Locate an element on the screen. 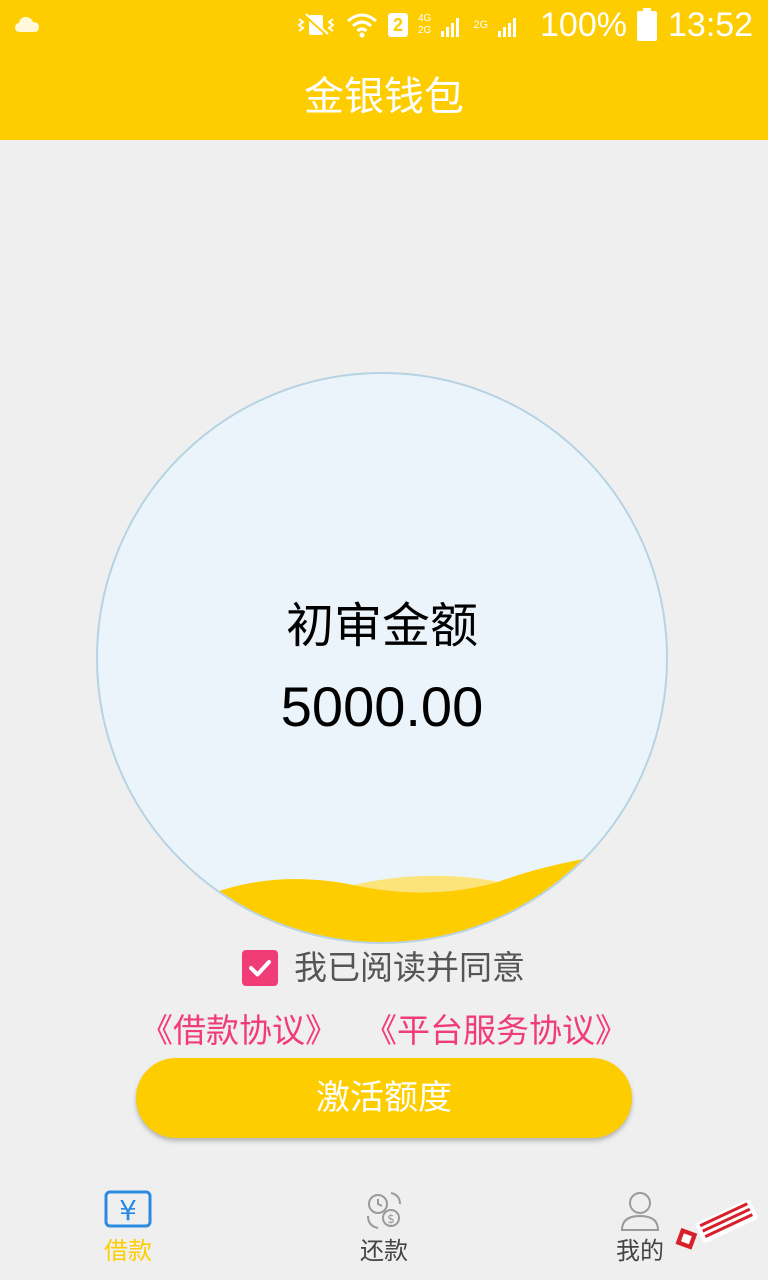 The image size is (768, 1280). activate-quota-button: 激活额度 is located at coordinates (384, 1098).